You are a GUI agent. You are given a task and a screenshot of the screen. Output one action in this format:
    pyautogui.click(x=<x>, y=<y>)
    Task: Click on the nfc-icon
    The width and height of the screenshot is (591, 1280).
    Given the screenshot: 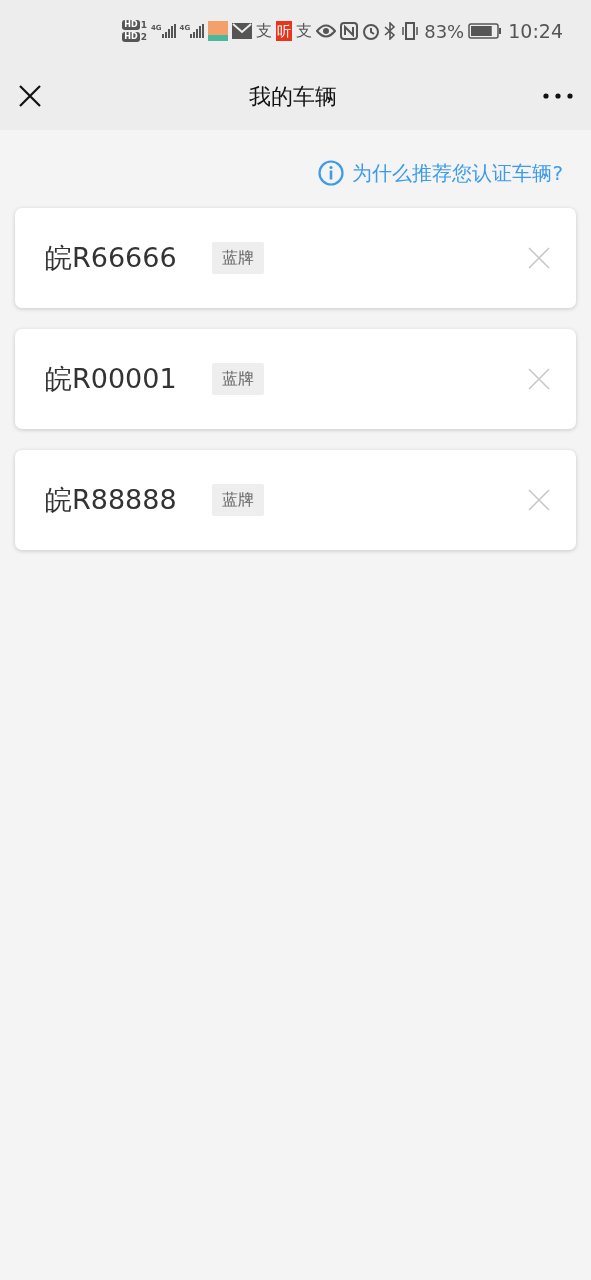 What is the action you would take?
    pyautogui.click(x=349, y=31)
    